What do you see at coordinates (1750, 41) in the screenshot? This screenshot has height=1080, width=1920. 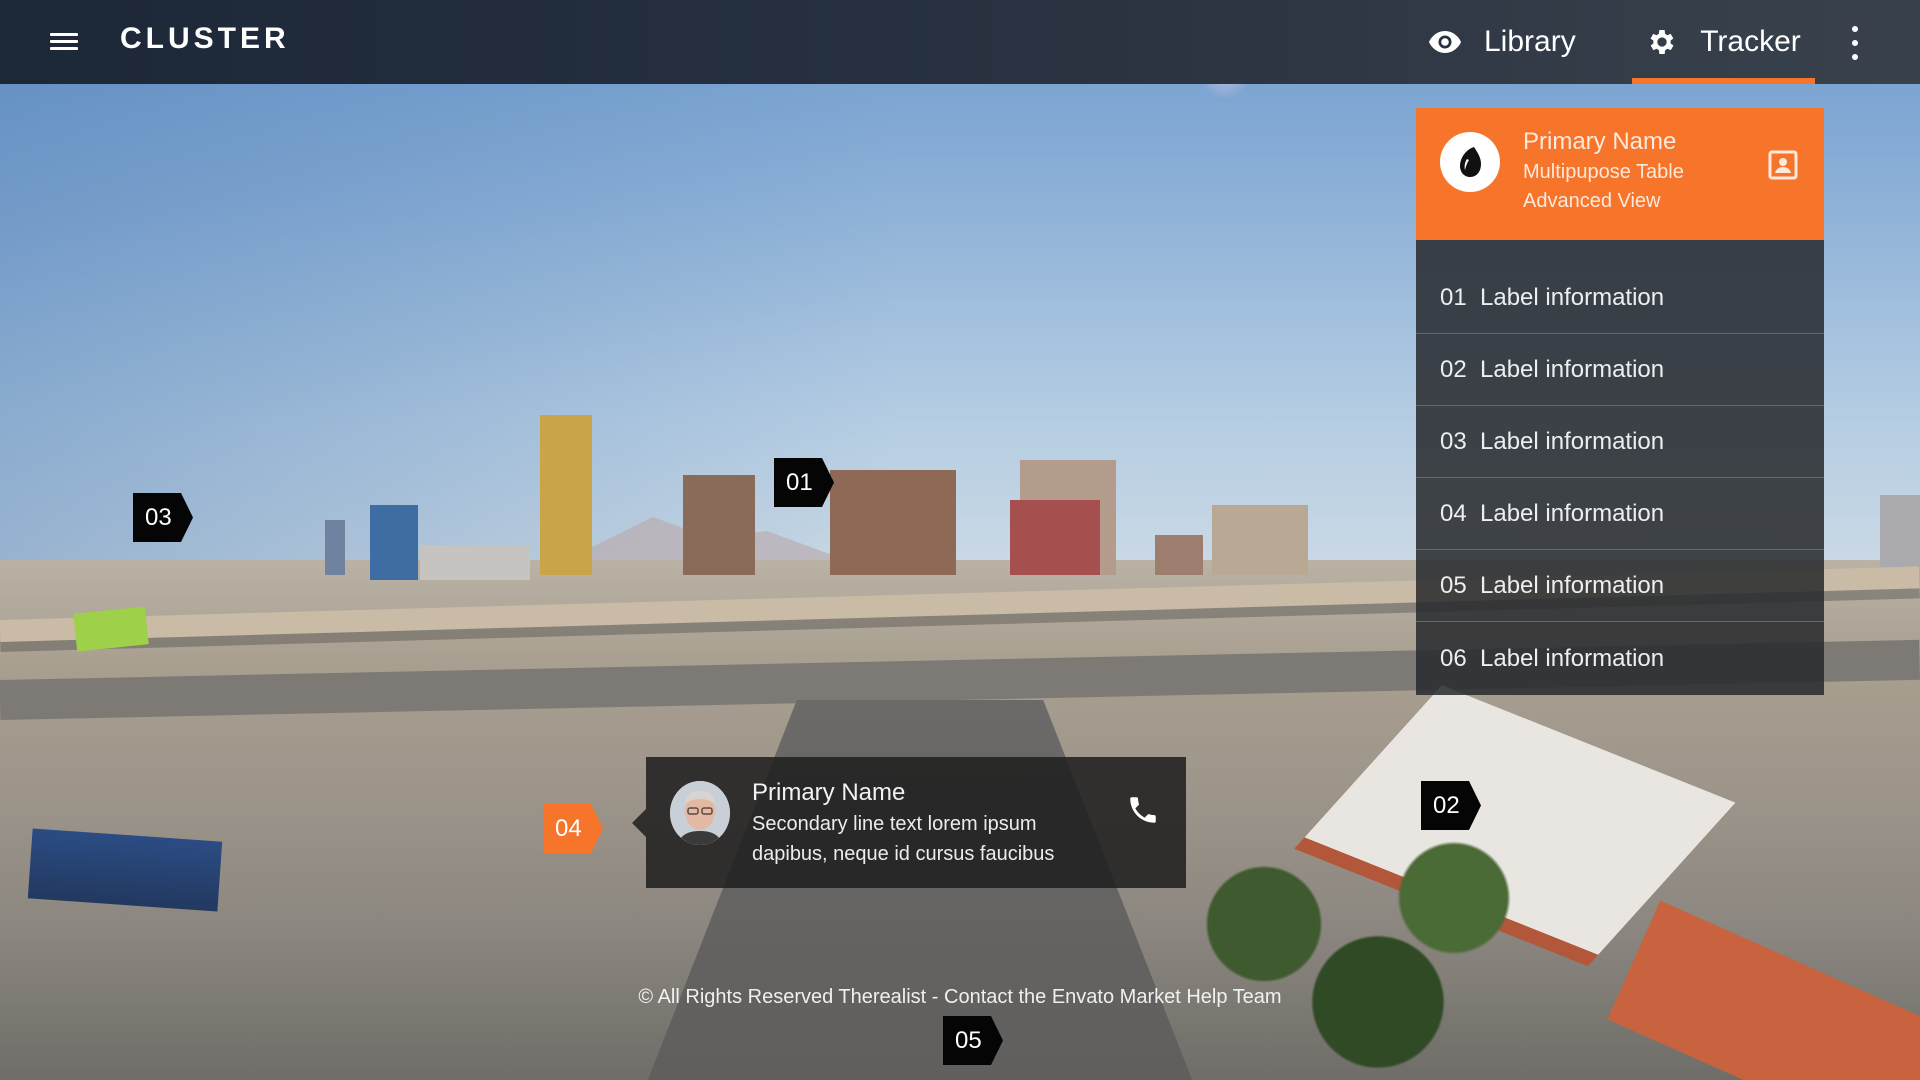 I see `nav-tab-label: Tracker` at bounding box center [1750, 41].